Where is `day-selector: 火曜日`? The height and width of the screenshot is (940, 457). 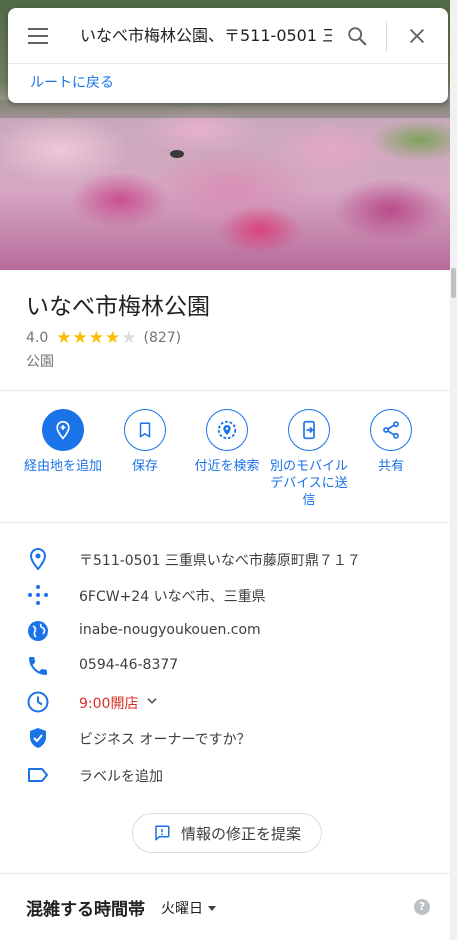 day-selector: 火曜日 is located at coordinates (188, 908).